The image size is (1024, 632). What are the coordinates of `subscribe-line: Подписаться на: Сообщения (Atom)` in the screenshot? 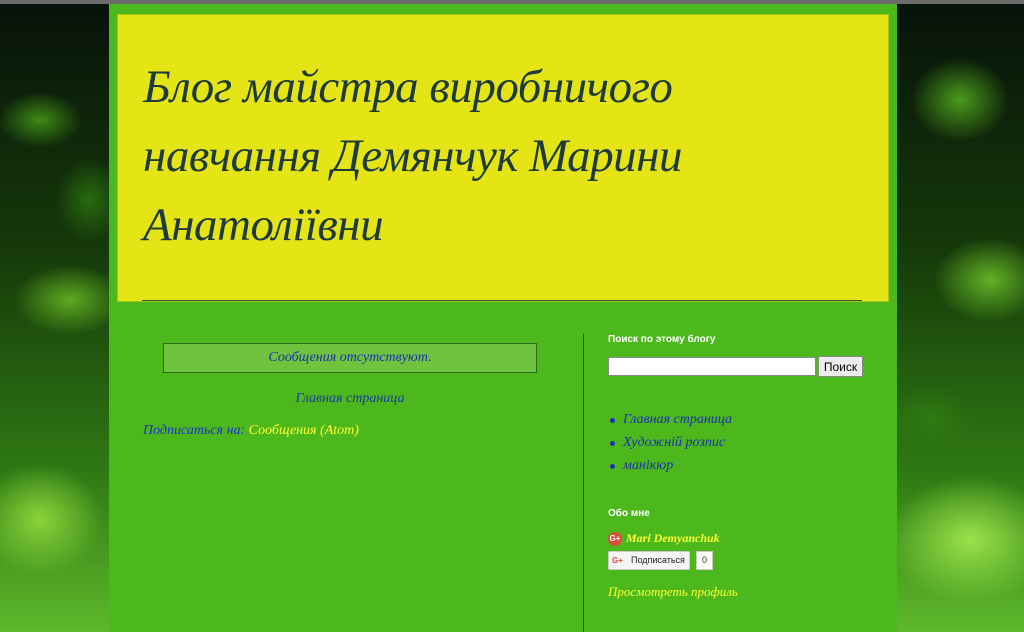 It's located at (251, 431).